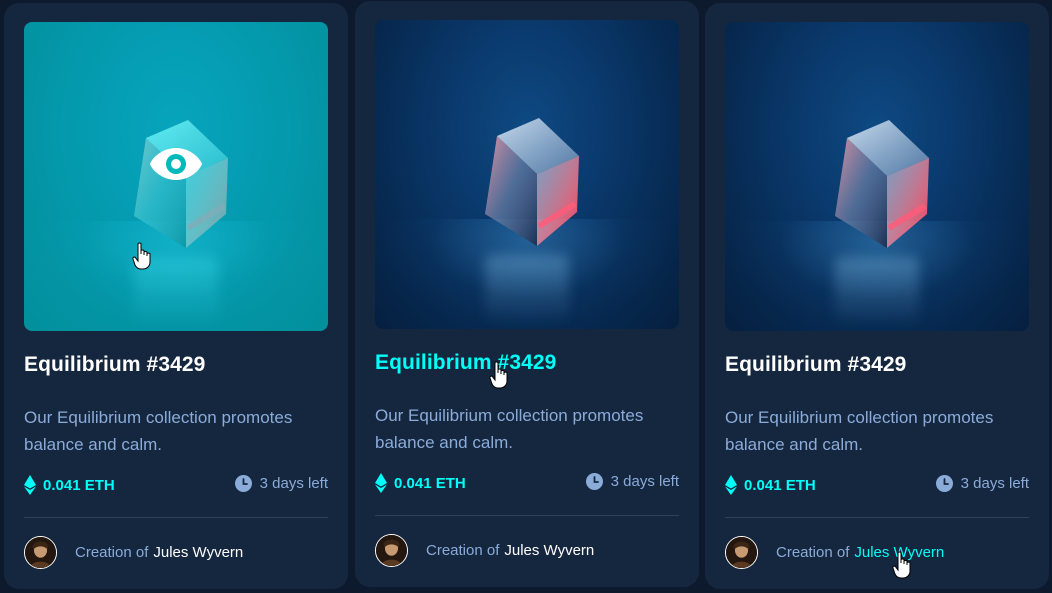 This screenshot has width=1052, height=593. I want to click on eye-icon, so click(176, 163).